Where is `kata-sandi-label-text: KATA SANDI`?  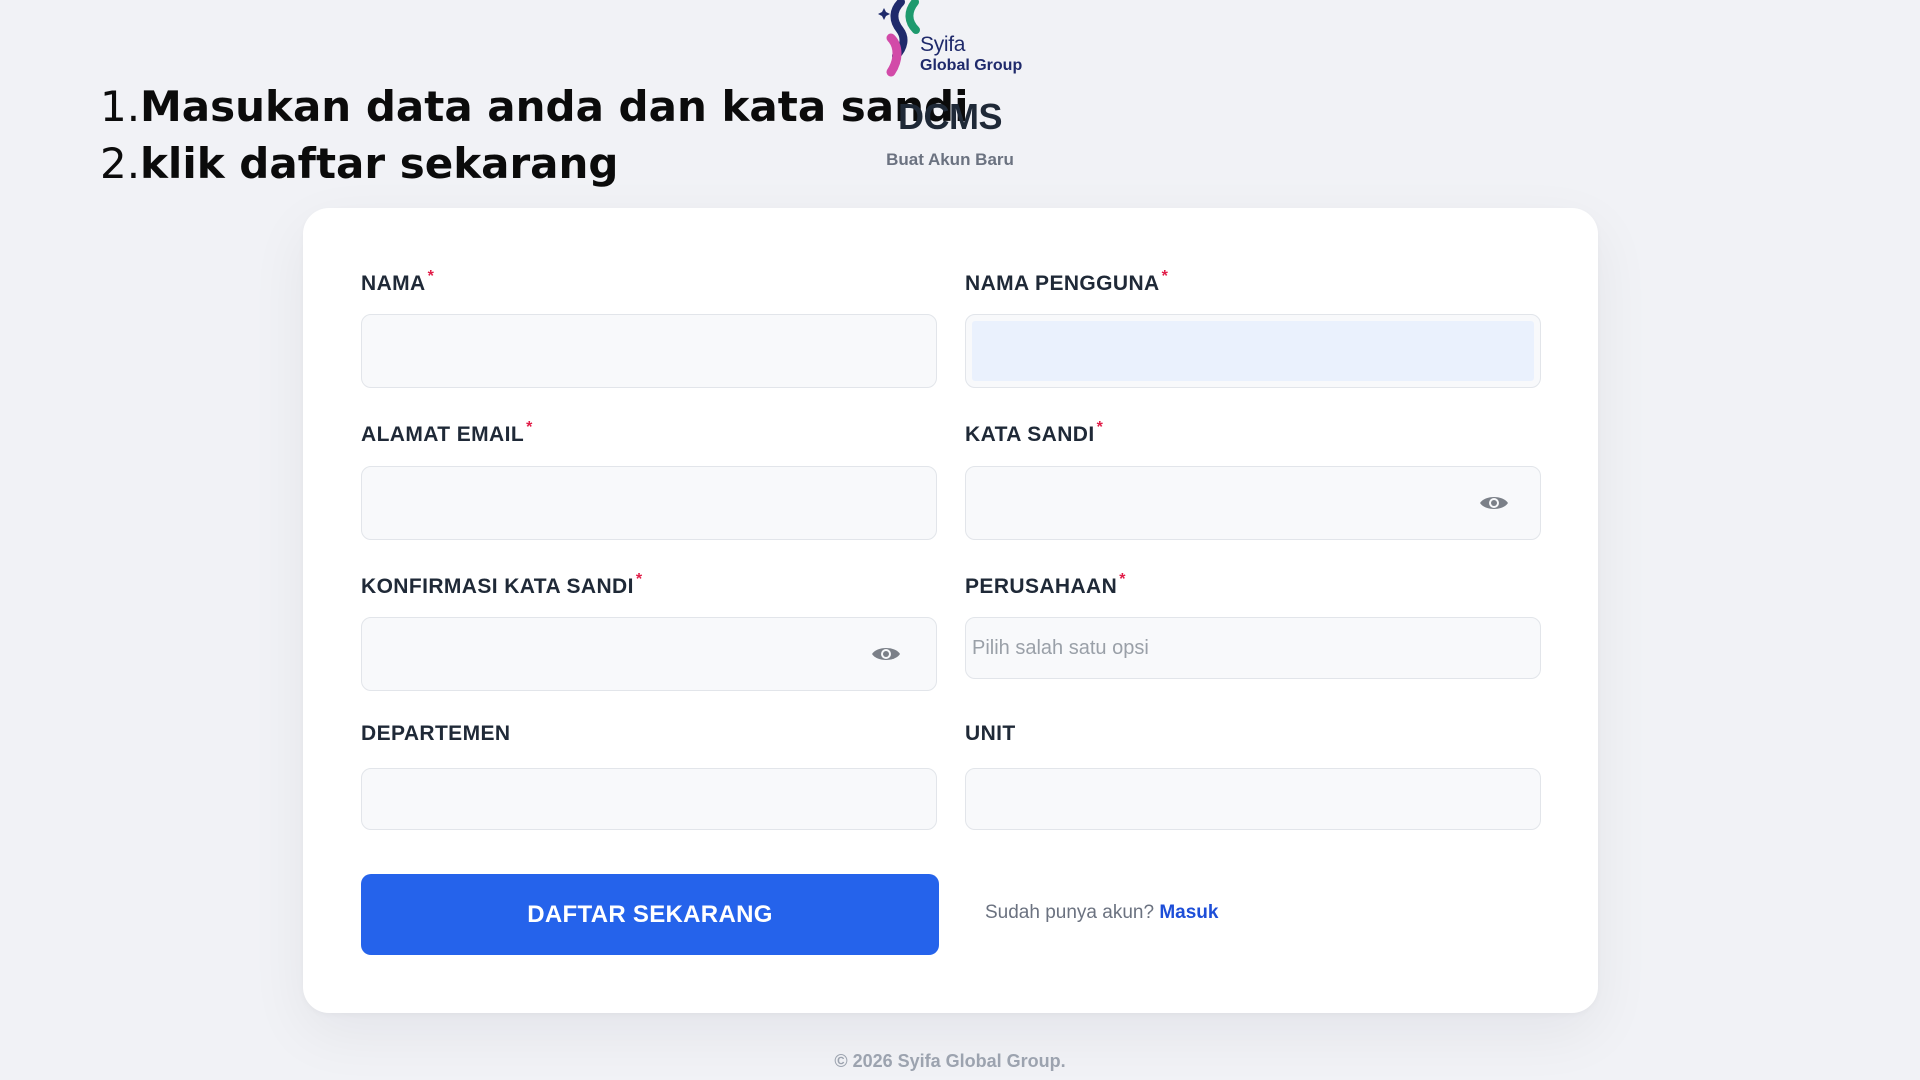
kata-sandi-label-text: KATA SANDI is located at coordinates (1030, 434).